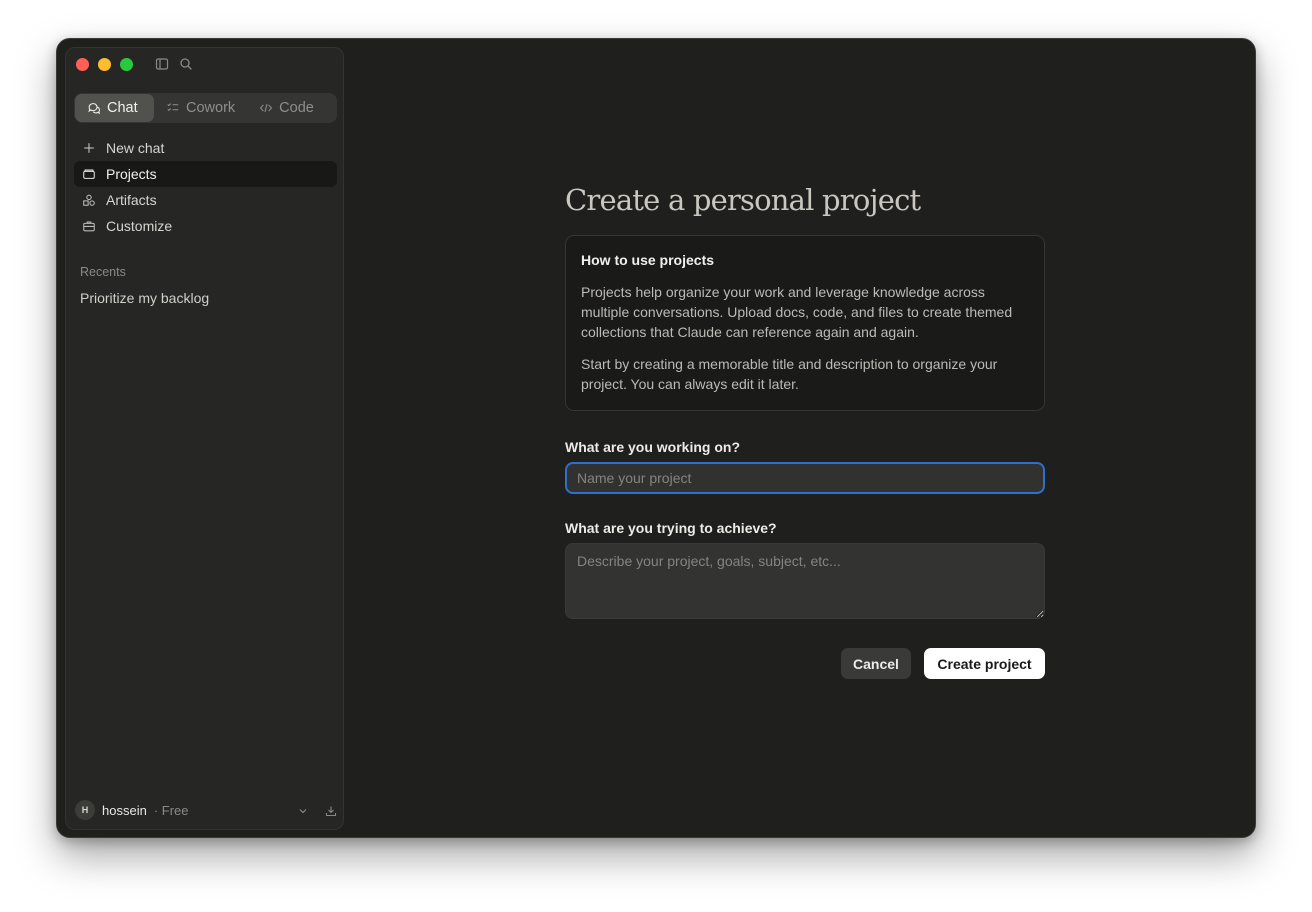 The height and width of the screenshot is (912, 1312). What do you see at coordinates (205, 226) in the screenshot?
I see `sidebar-item-customize: Customize` at bounding box center [205, 226].